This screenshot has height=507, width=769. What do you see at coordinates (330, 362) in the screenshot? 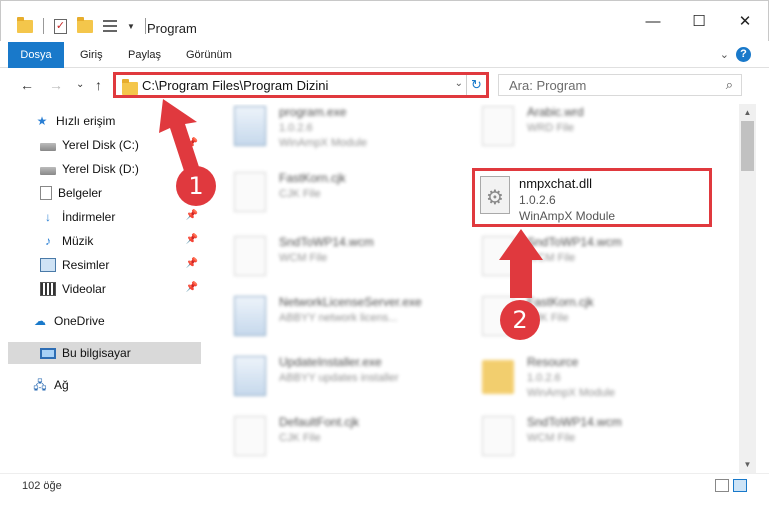
I see `file-name: UpdateInstaller.exe` at bounding box center [330, 362].